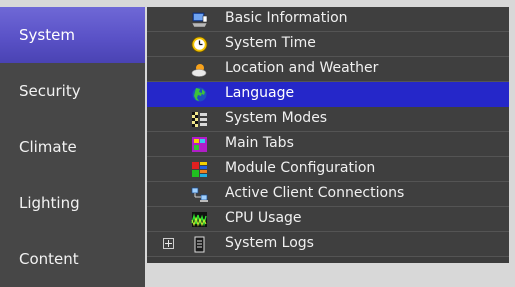 This screenshot has width=515, height=287. I want to click on list-item-system-logs: System Logs, so click(328, 244).